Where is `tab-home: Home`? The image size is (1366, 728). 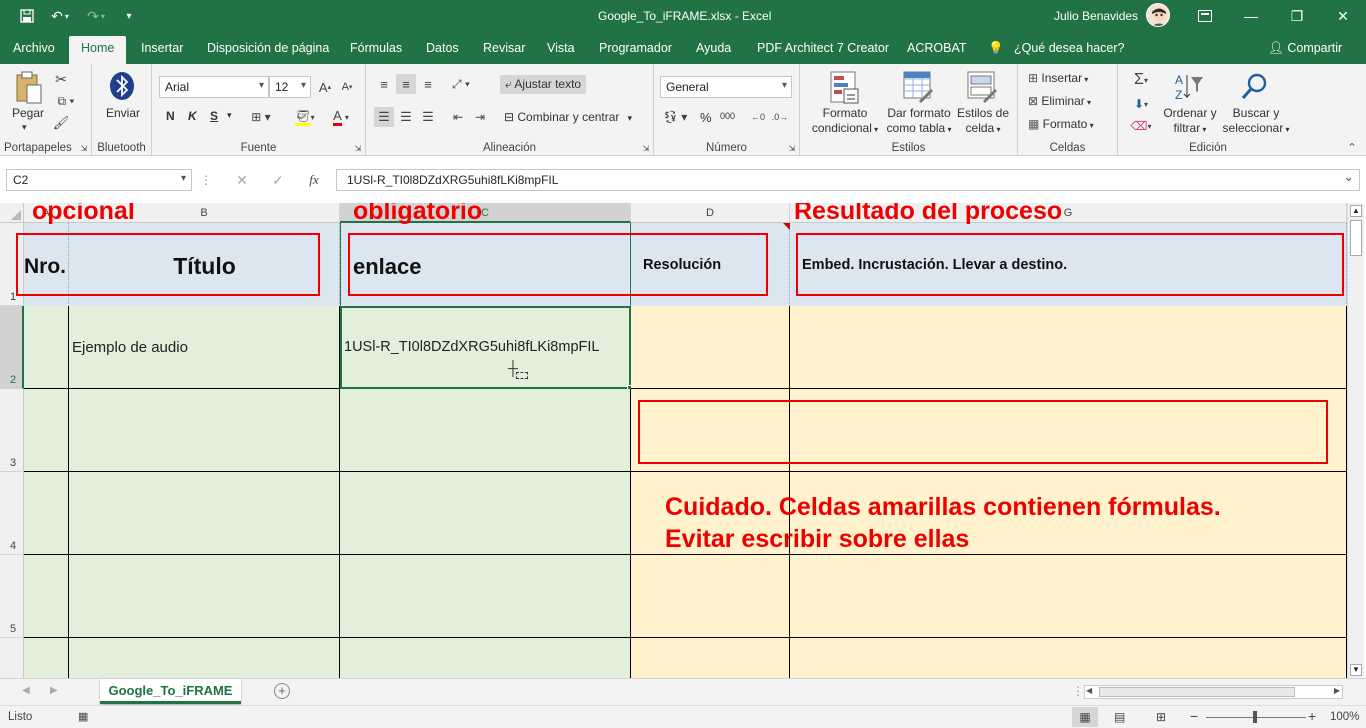
tab-home: Home is located at coordinates (98, 50).